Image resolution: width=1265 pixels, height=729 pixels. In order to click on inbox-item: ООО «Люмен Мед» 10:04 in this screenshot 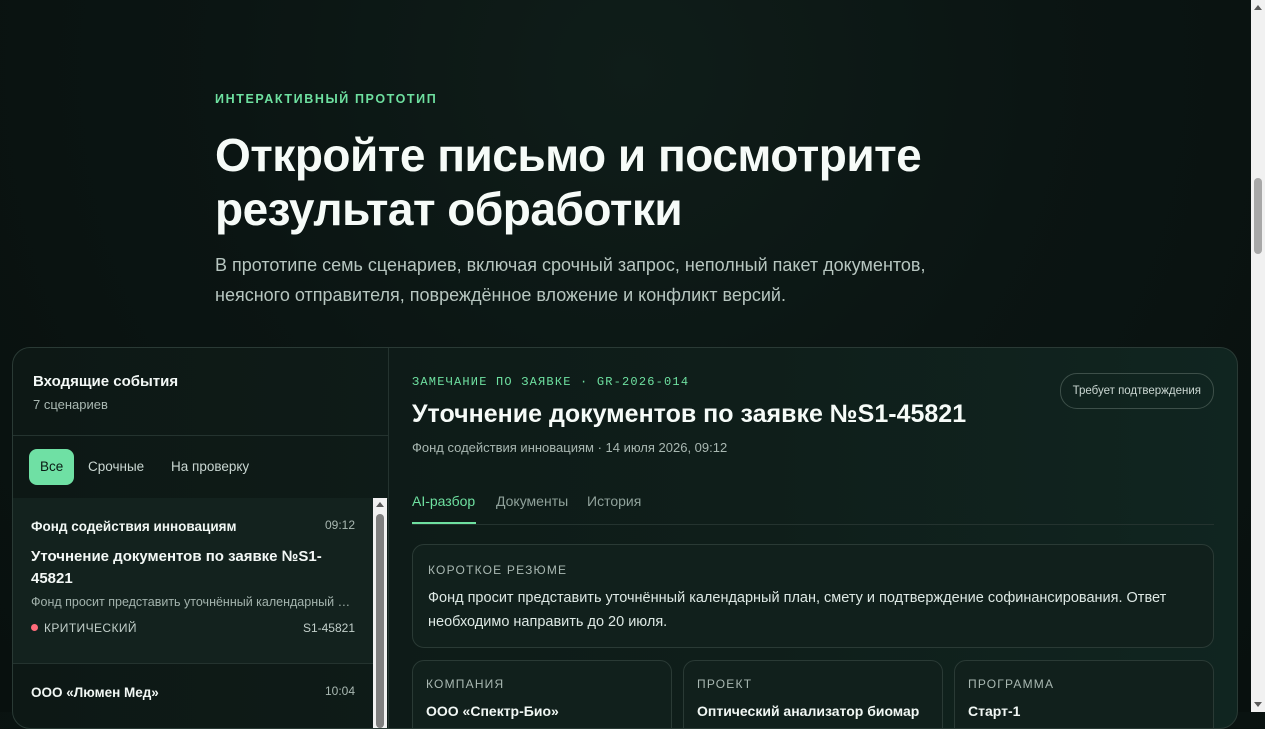, I will do `click(193, 696)`.